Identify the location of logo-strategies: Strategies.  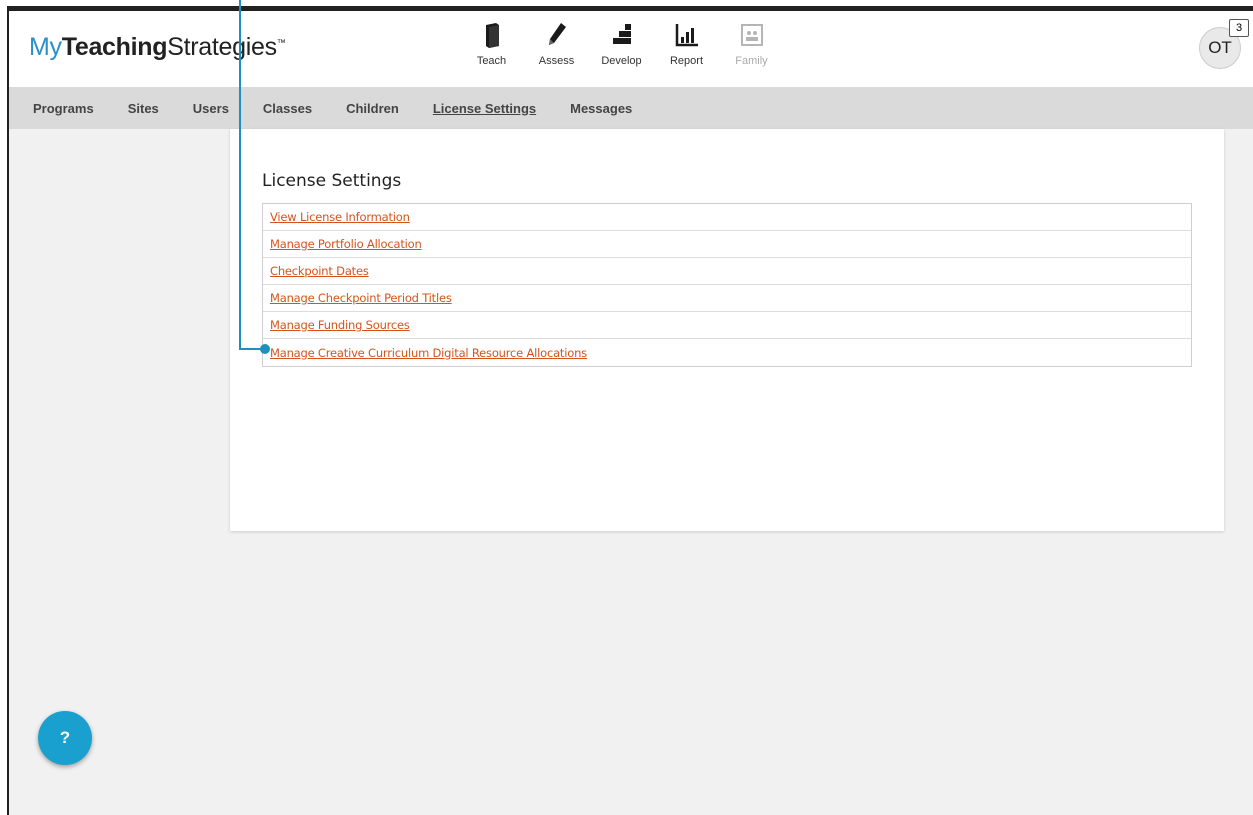
(222, 47).